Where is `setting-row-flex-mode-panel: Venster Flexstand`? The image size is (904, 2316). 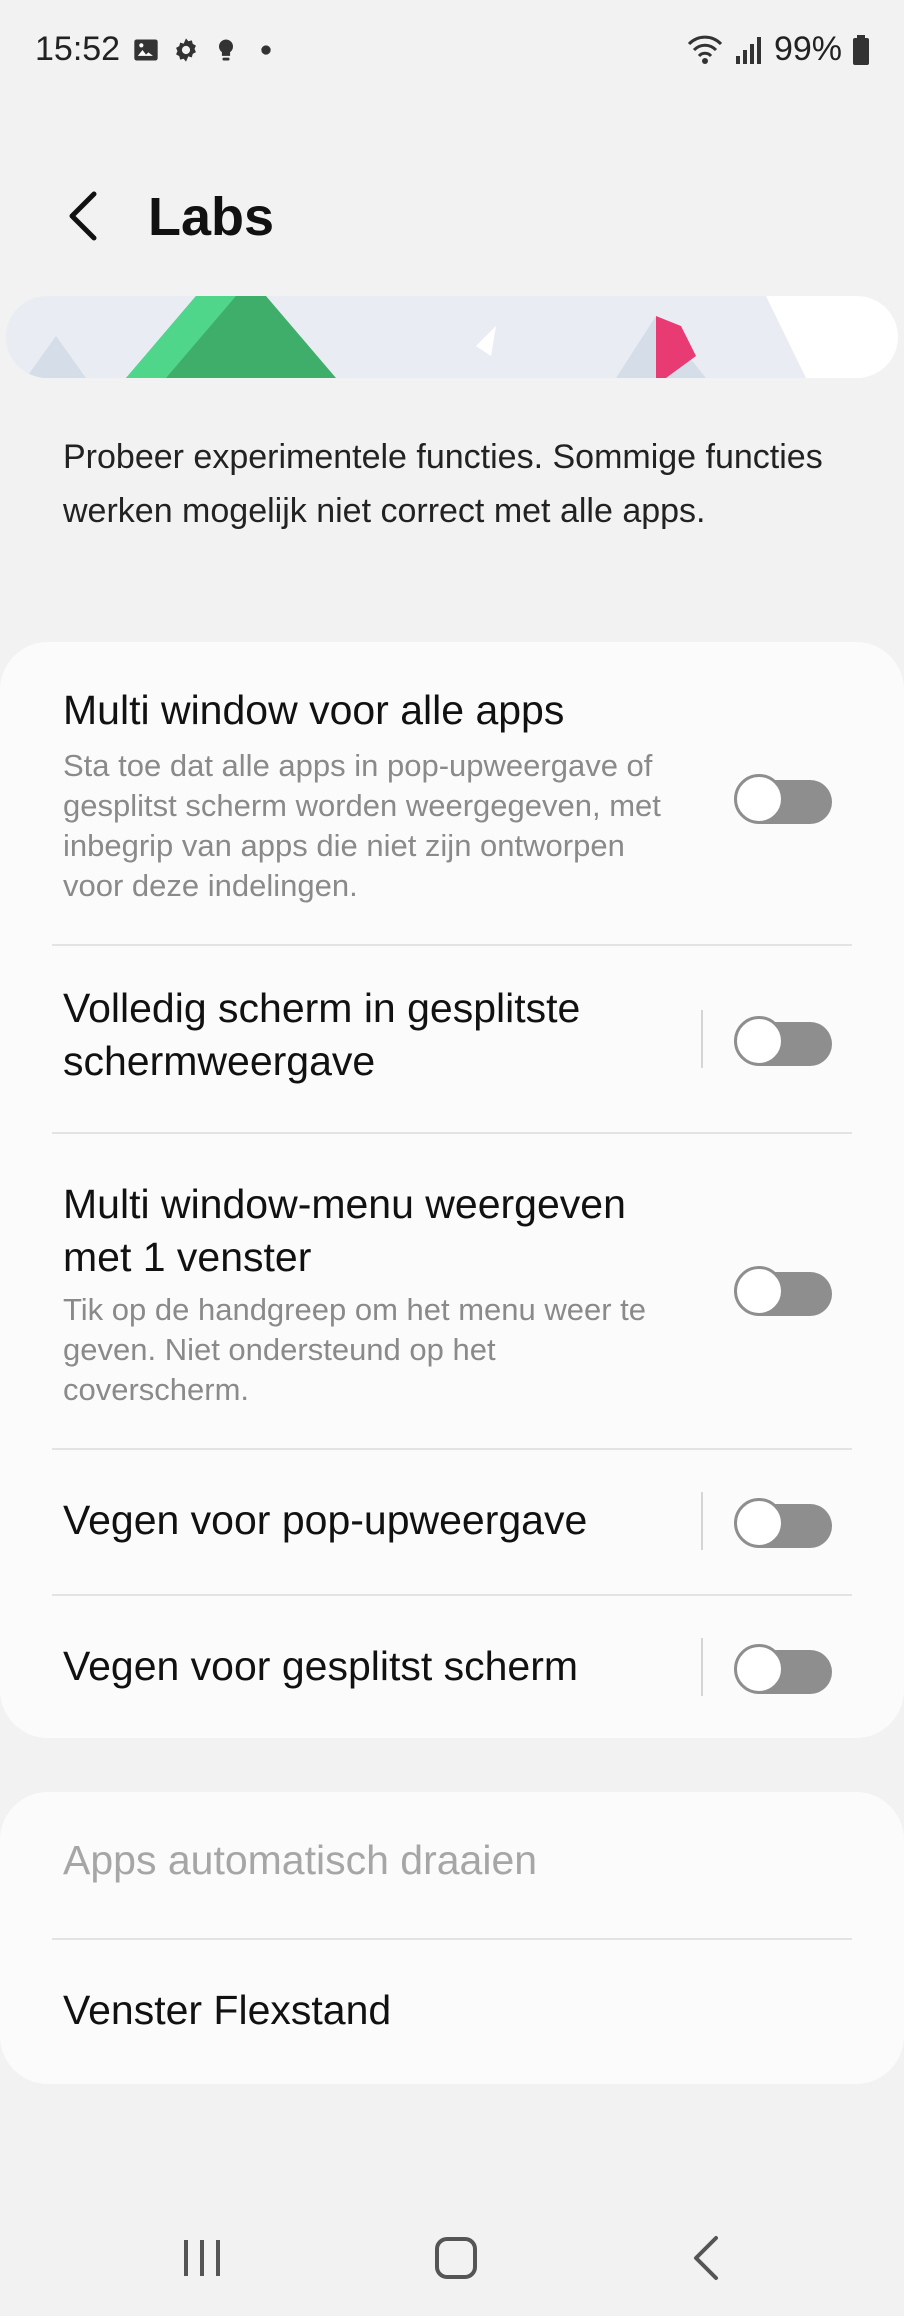 setting-row-flex-mode-panel: Venster Flexstand is located at coordinates (452, 2012).